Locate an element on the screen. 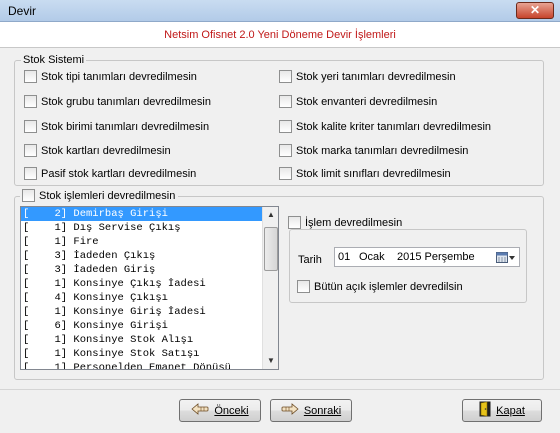 Image resolution: width=560 pixels, height=433 pixels. chk-stok-marka: Stok marka tanımları devredilmesin is located at coordinates (373, 150).